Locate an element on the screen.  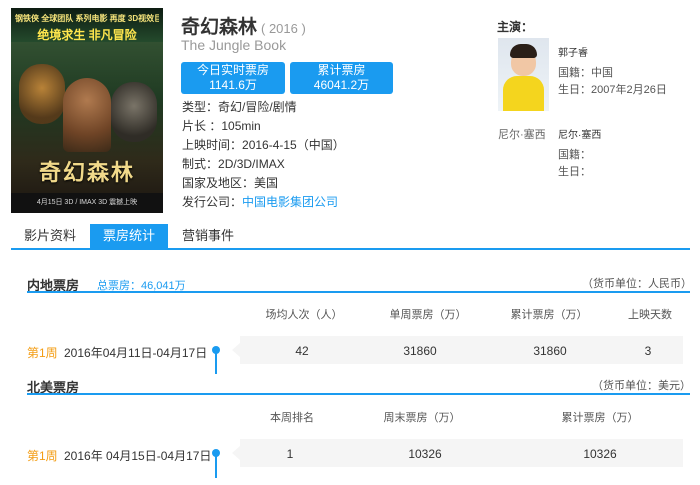
cast-header: 主演： is located at coordinates (515, 27).